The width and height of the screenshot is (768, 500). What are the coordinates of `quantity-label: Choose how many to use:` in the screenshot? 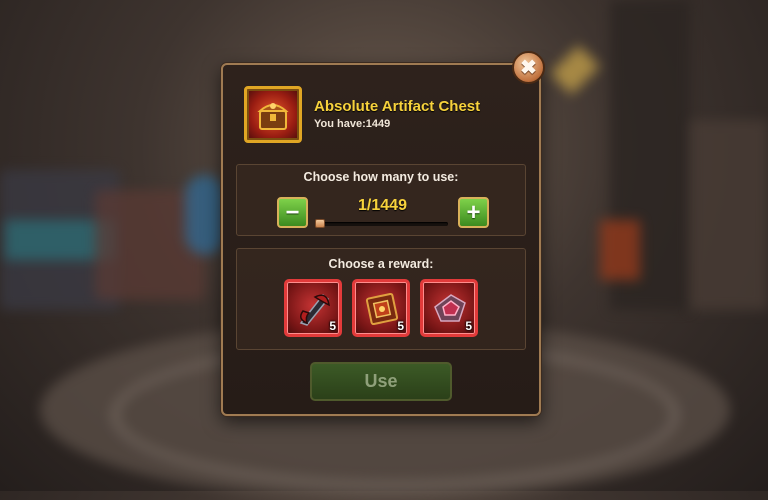 It's located at (381, 177).